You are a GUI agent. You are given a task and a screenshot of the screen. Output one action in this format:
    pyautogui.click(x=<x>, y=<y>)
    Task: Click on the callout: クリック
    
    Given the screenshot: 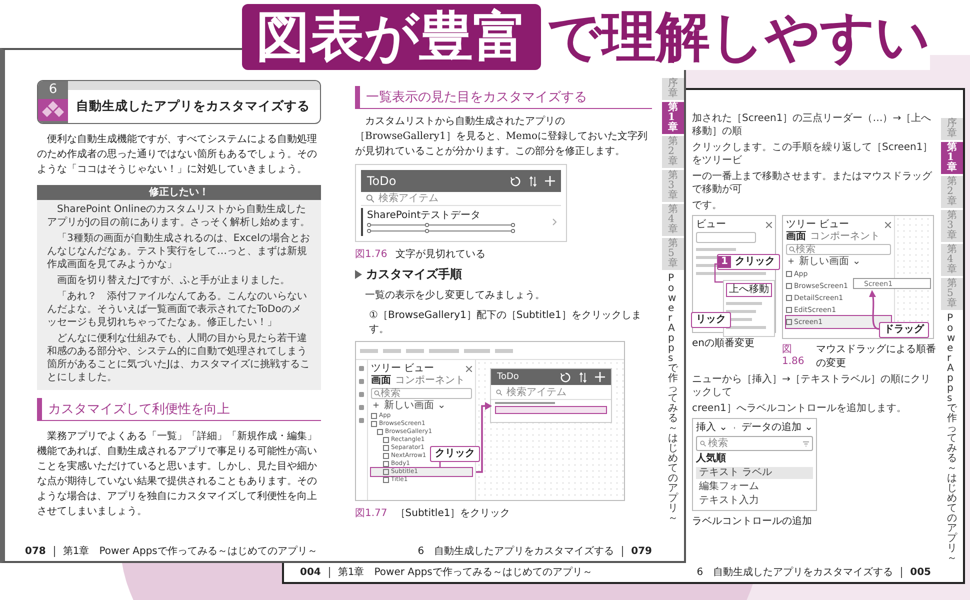 What is the action you would take?
    pyautogui.click(x=455, y=454)
    